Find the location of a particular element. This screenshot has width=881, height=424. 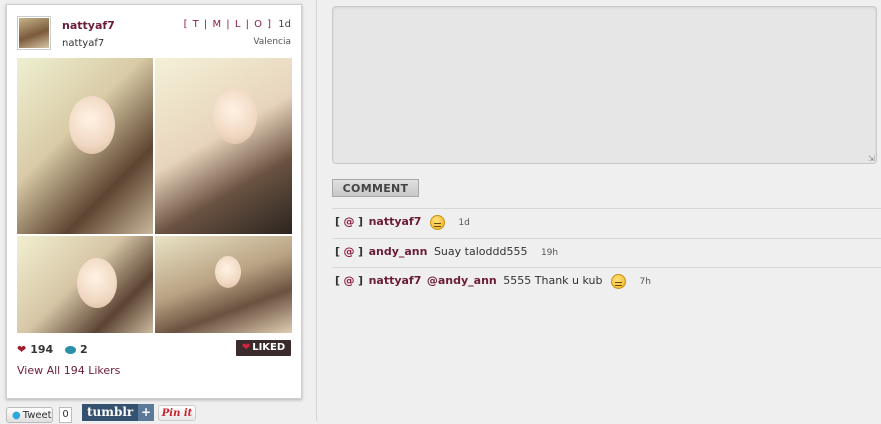

comment-text: Suay taloddd555 is located at coordinates (480, 251).